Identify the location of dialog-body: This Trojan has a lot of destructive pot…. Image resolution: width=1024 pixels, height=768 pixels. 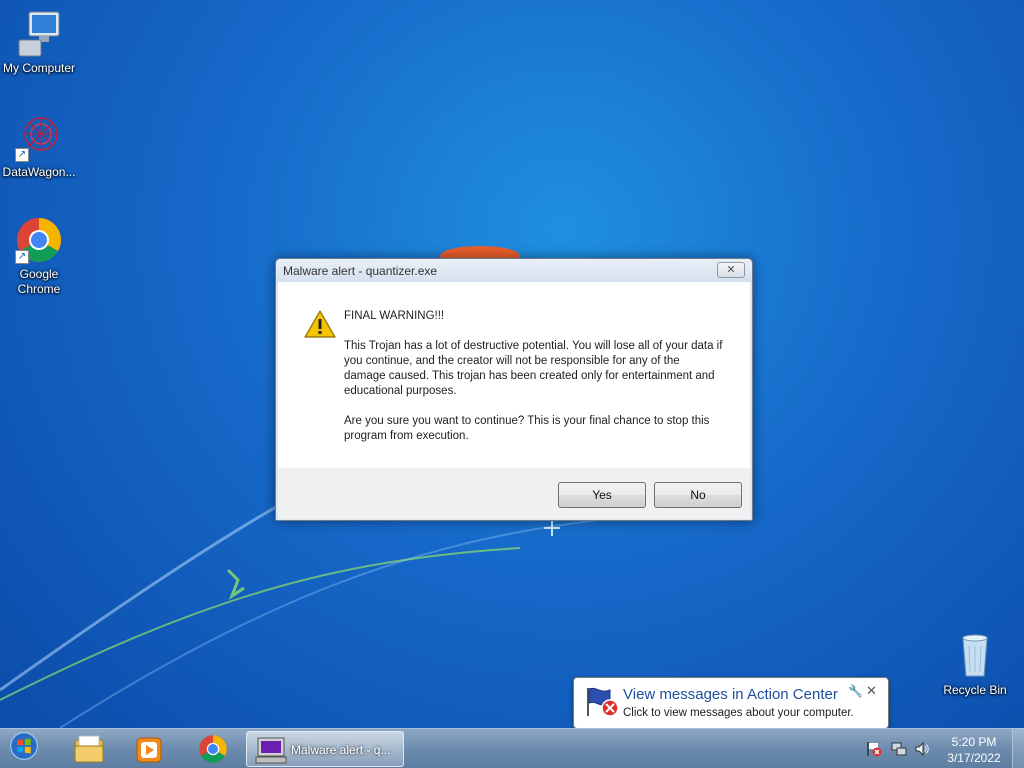
(533, 368).